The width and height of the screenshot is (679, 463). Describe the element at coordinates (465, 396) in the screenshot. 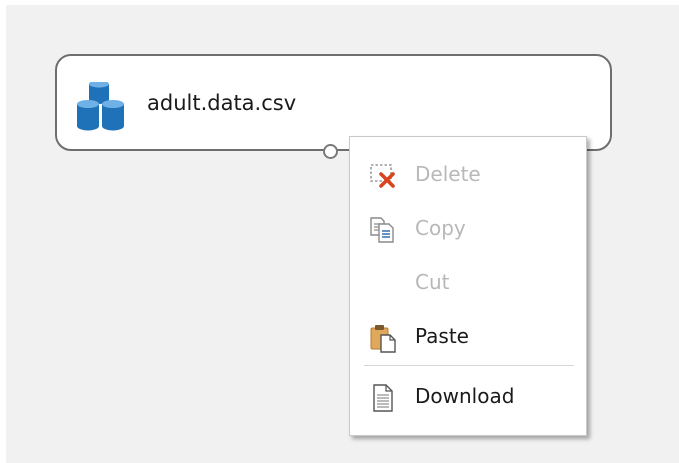

I see `menu-item-label: Download` at that location.